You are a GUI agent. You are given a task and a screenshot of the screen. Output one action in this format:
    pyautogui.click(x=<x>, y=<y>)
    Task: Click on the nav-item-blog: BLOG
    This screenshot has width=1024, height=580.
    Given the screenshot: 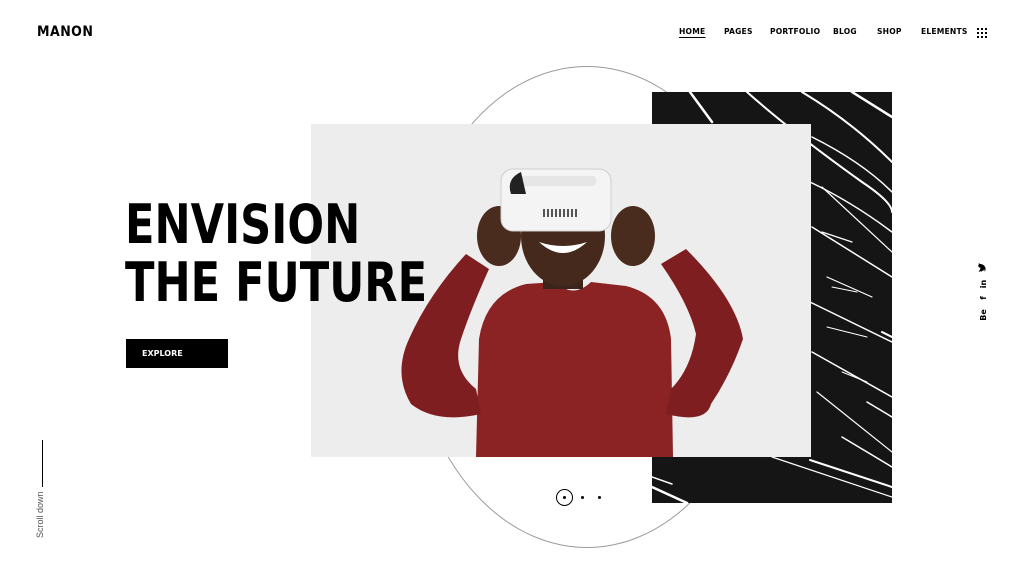 What is the action you would take?
    pyautogui.click(x=845, y=31)
    